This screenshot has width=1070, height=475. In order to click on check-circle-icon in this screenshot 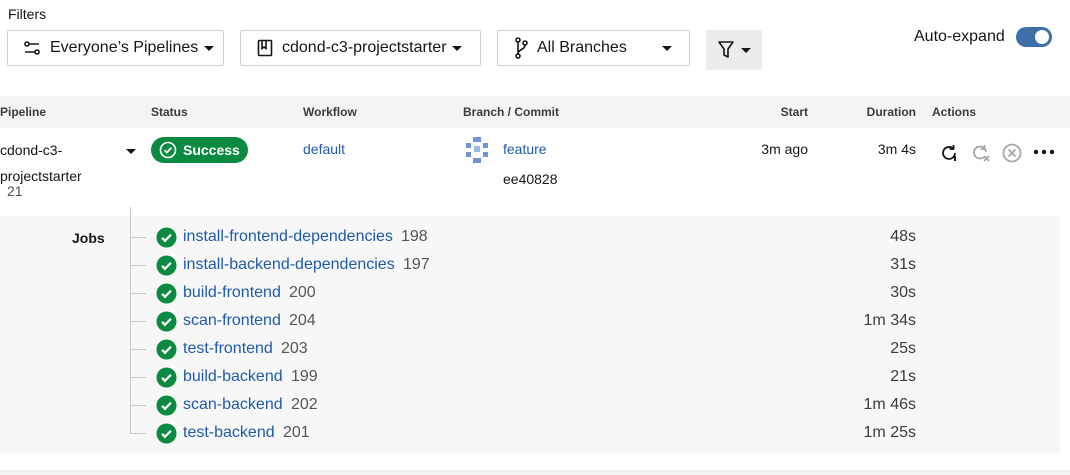, I will do `click(168, 150)`.